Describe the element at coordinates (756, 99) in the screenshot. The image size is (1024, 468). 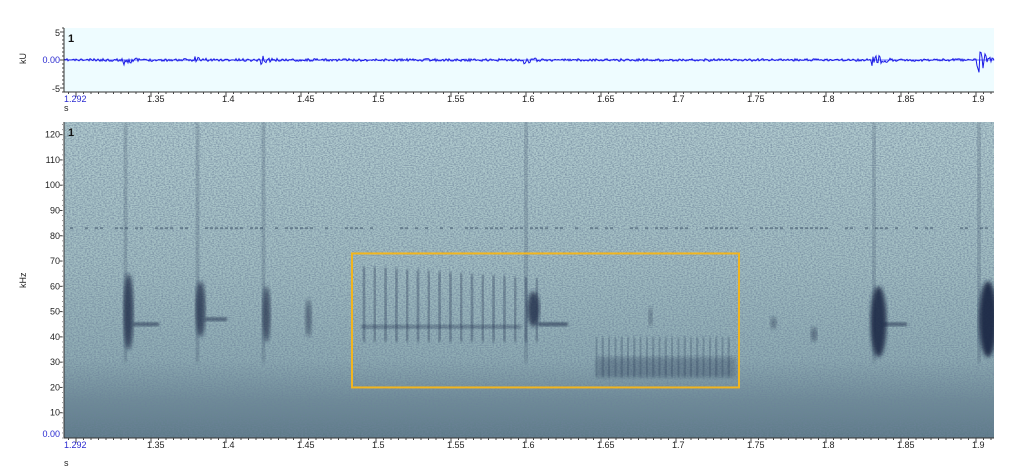
I see `waveform-x-tick-label: 1.75` at that location.